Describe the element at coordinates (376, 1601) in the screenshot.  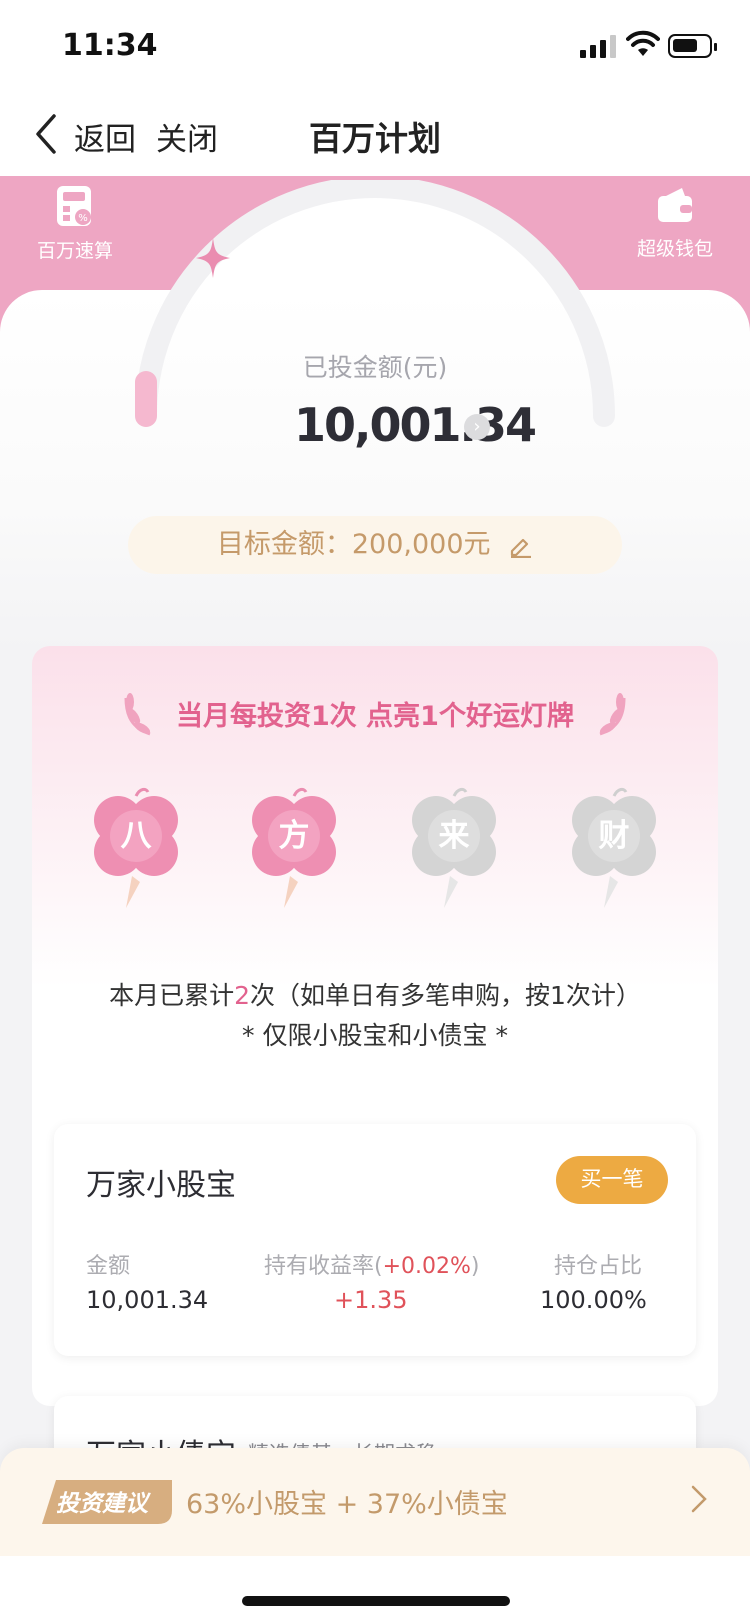
I see `home-indicator` at that location.